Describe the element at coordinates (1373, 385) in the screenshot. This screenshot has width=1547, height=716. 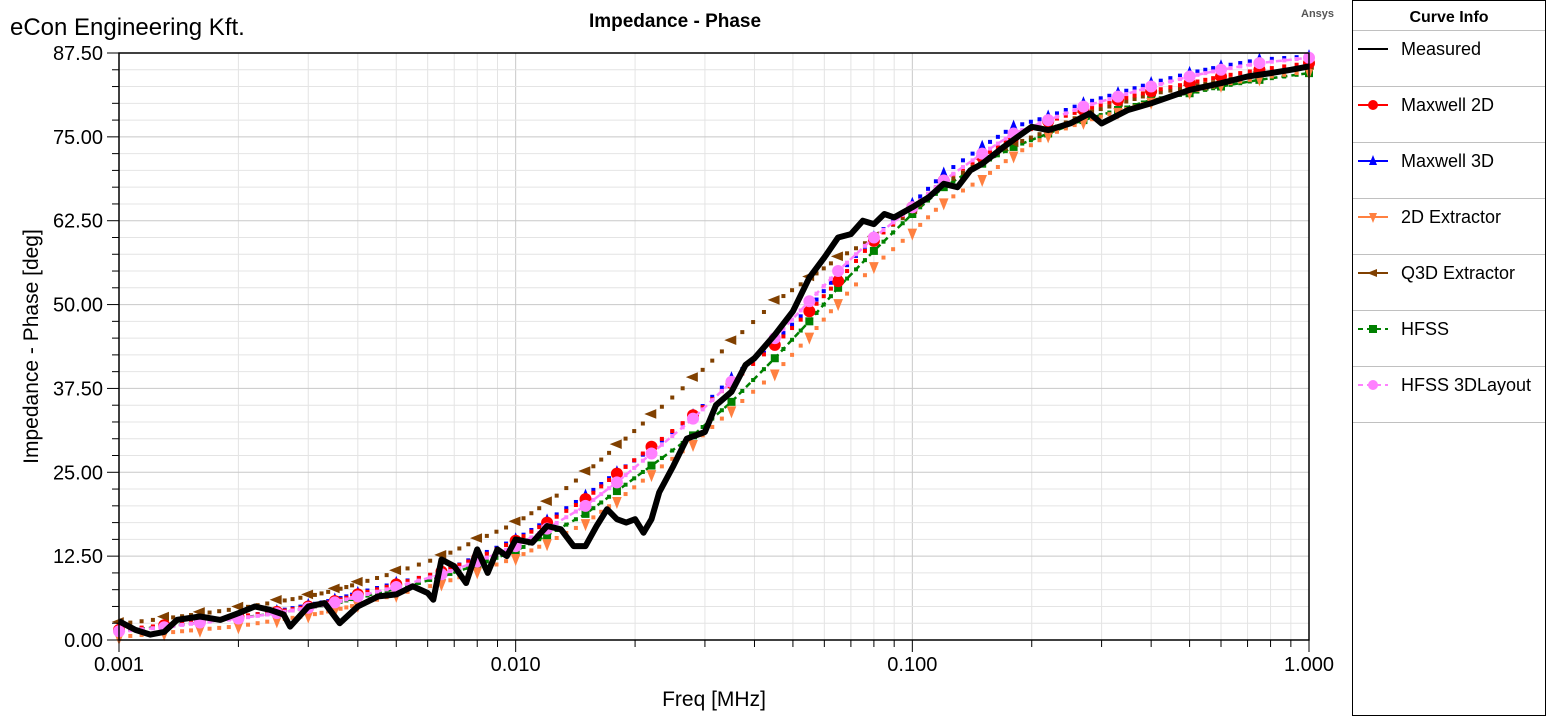
I see `legend-symbol-circle-icon` at that location.